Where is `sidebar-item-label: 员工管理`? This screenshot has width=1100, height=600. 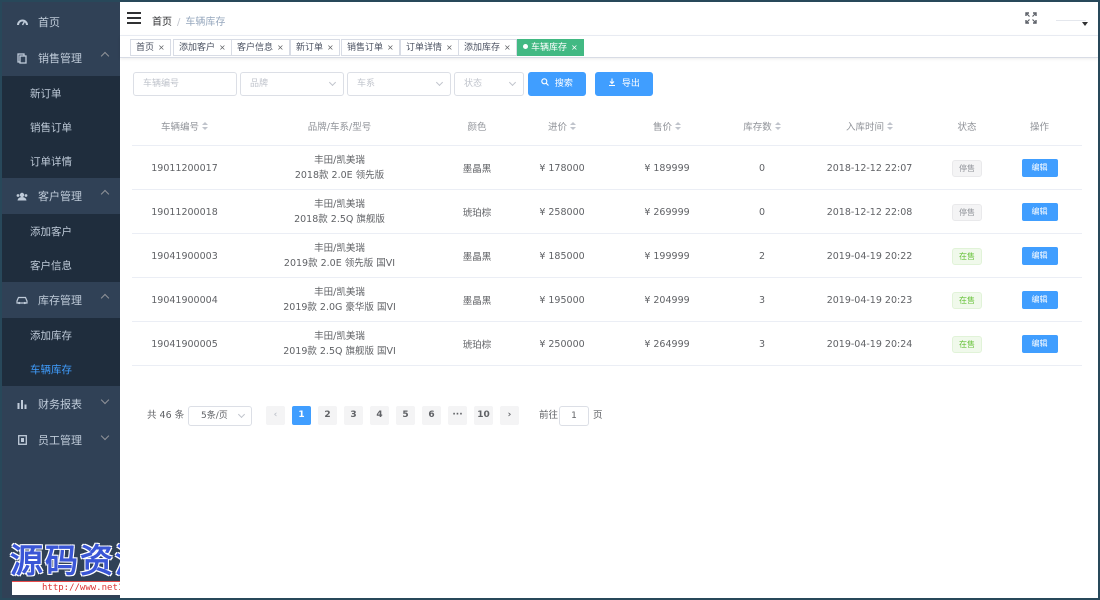 sidebar-item-label: 员工管理 is located at coordinates (60, 440).